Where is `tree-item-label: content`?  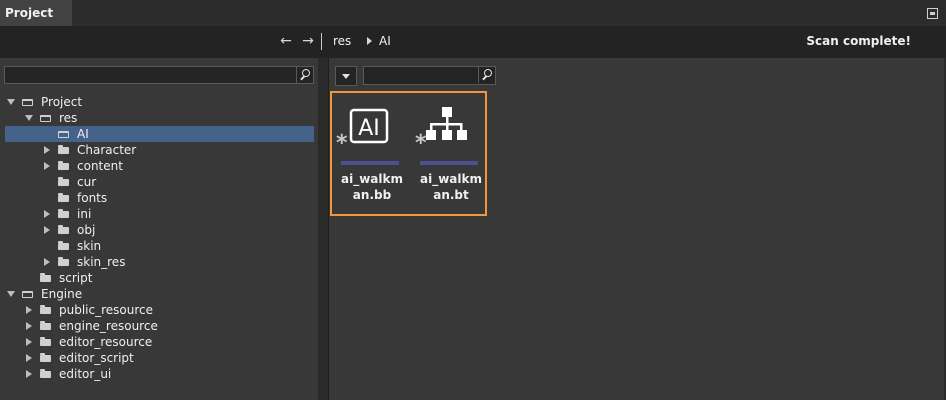
tree-item-label: content is located at coordinates (100, 166).